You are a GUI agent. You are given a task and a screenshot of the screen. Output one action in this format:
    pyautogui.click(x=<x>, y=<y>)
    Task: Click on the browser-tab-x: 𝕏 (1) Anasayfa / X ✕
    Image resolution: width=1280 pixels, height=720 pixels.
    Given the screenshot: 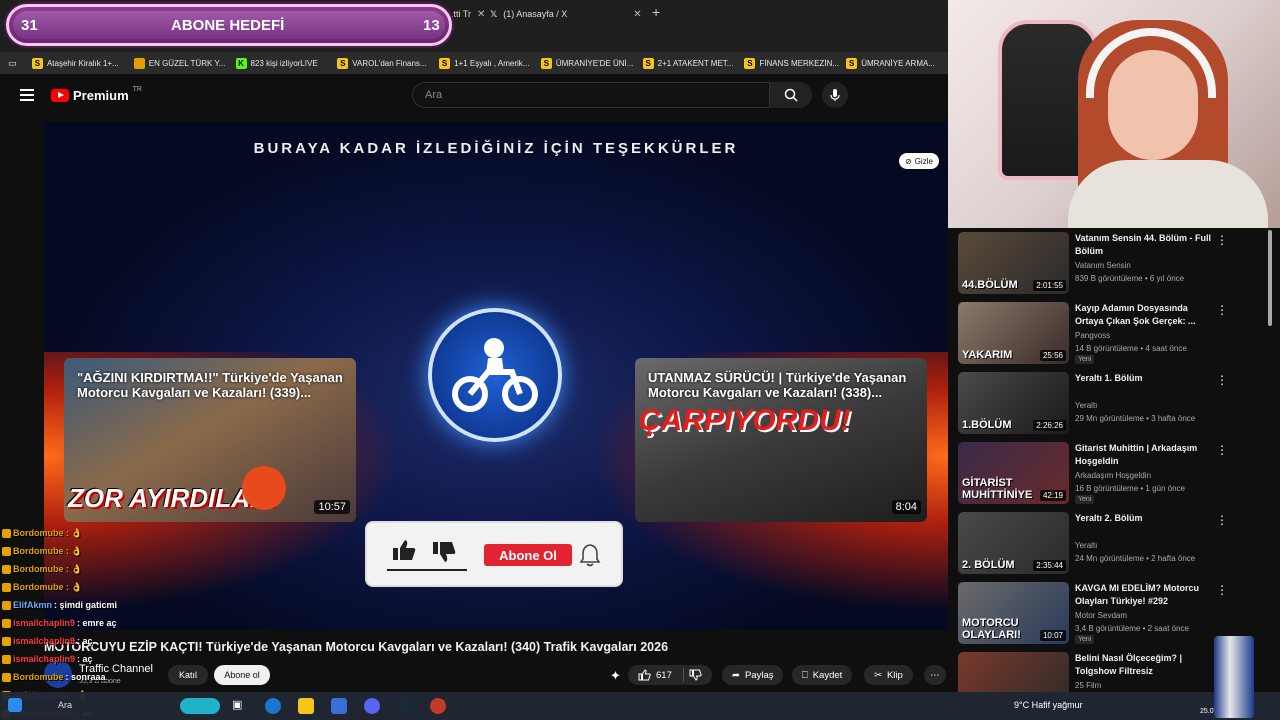 What is the action you would take?
    pyautogui.click(x=566, y=14)
    